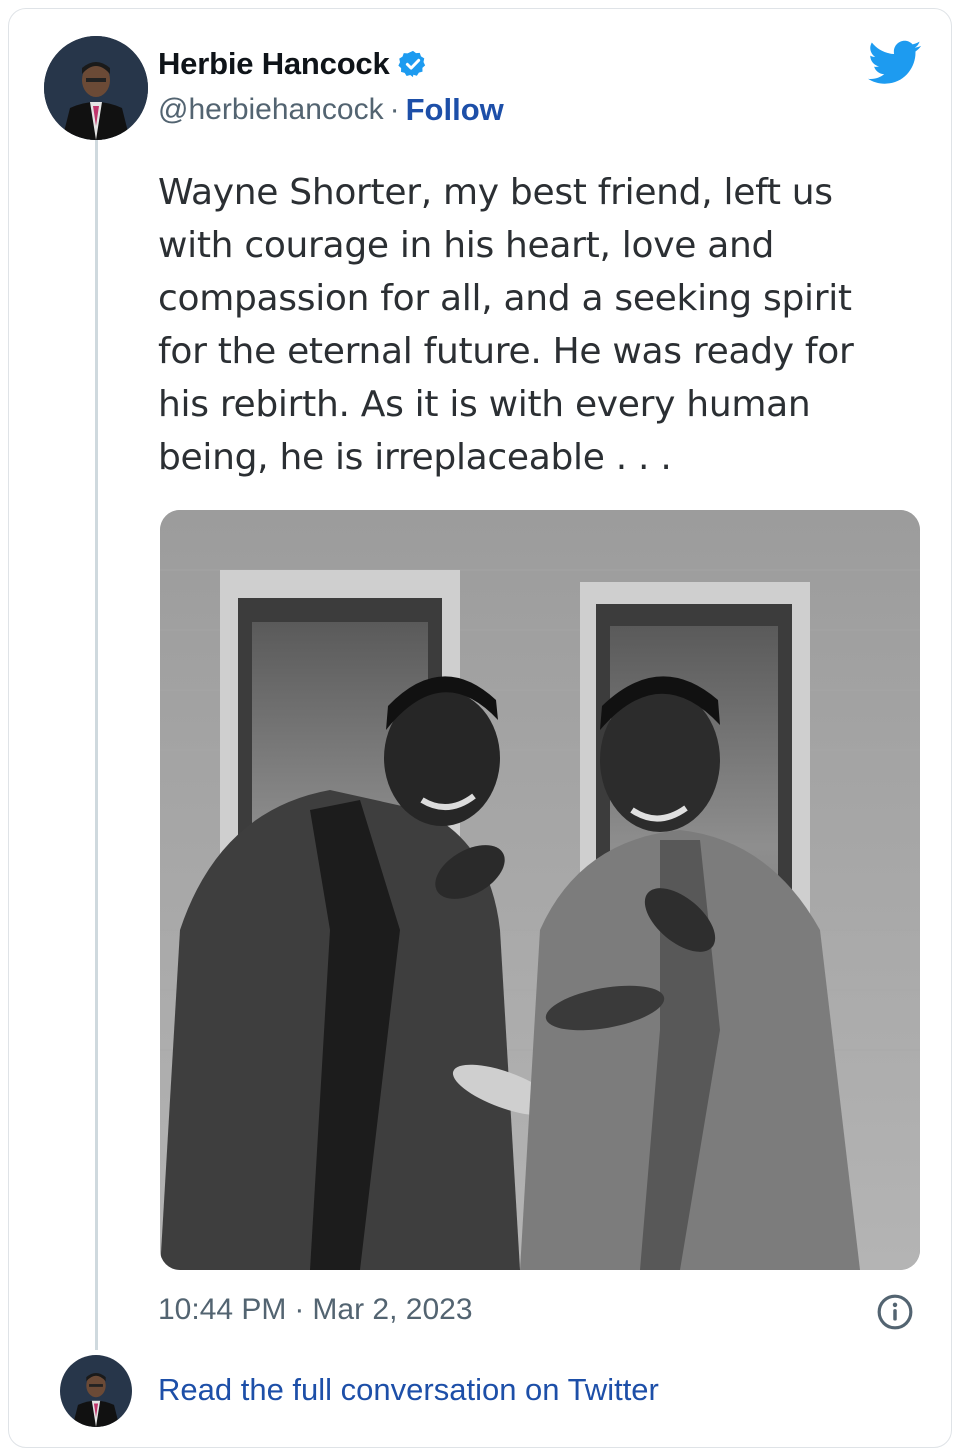 Image resolution: width=960 pixels, height=1448 pixels. What do you see at coordinates (505, 298) in the screenshot?
I see `tweet-text-line: compassion for all, and a seeking spirit` at bounding box center [505, 298].